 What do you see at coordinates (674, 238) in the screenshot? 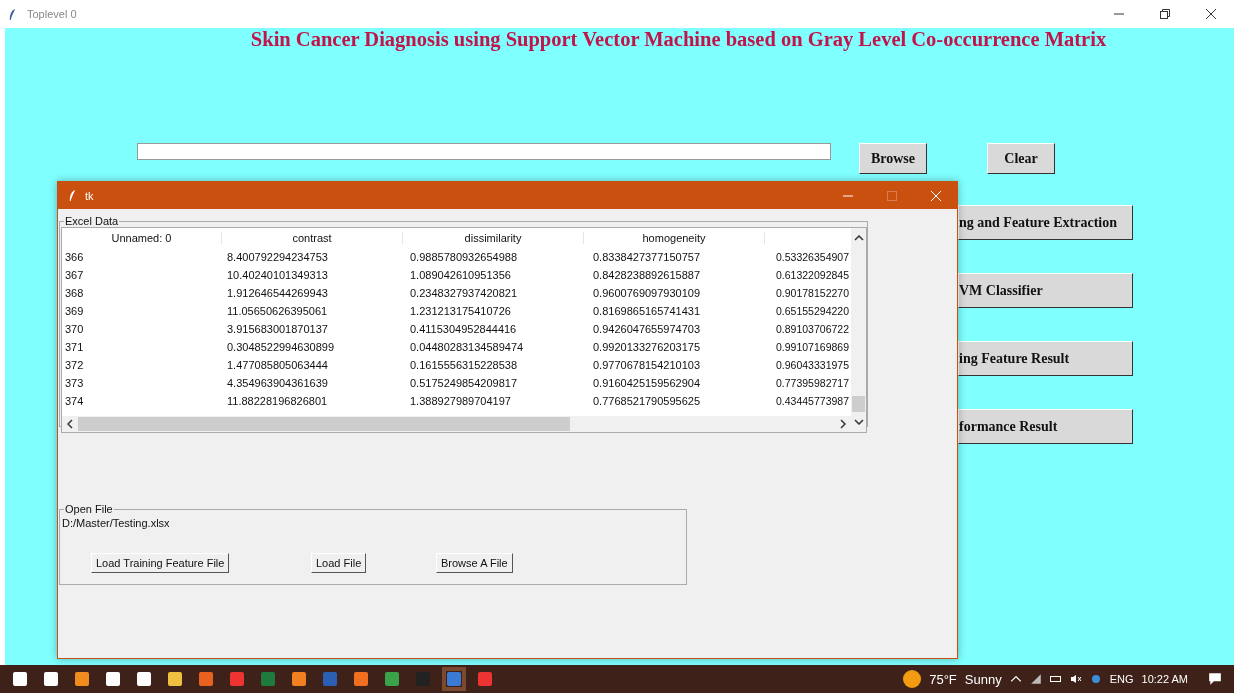
I see `column-header: homogeneity` at bounding box center [674, 238].